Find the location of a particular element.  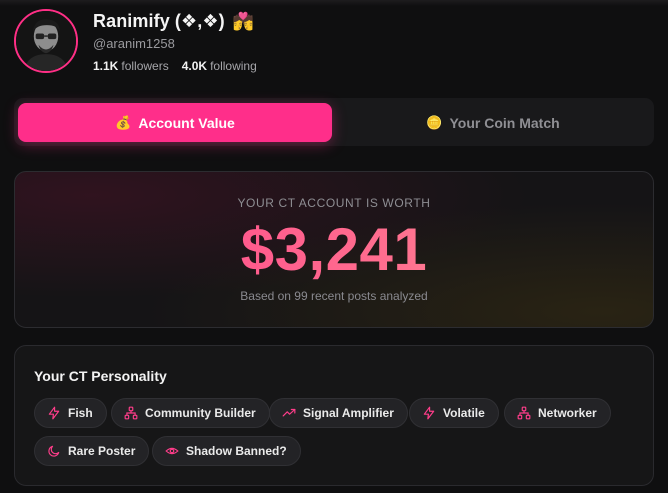

name-row: Ranimify (❖,❖) 💏 is located at coordinates (173, 21).